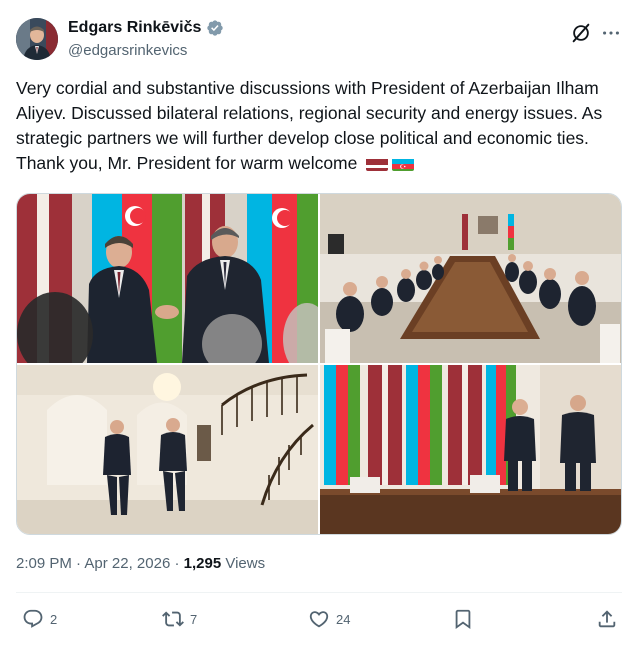 The width and height of the screenshot is (640, 646). Describe the element at coordinates (202, 563) in the screenshot. I see `views-count: 1,295` at that location.